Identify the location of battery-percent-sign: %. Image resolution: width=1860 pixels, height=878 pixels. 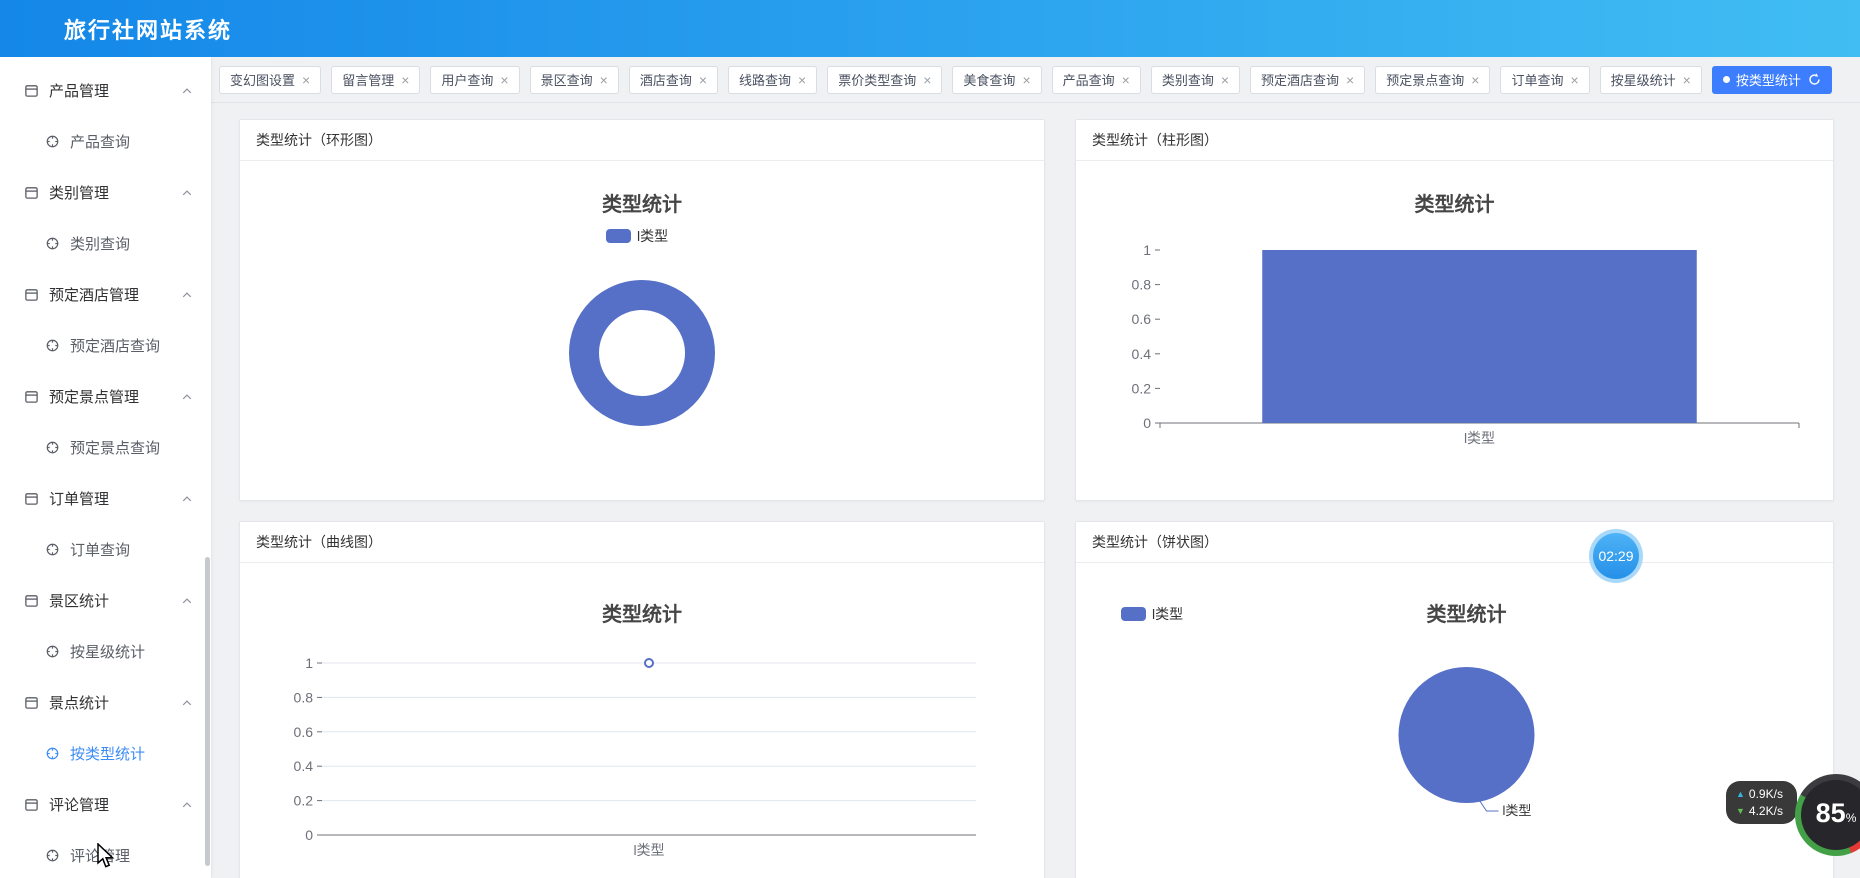
(1851, 818).